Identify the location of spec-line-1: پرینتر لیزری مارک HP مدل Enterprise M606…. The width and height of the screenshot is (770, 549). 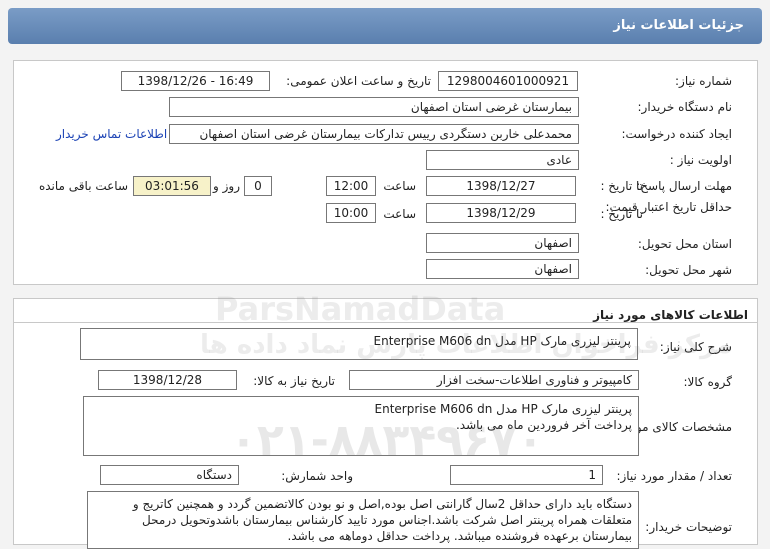
(503, 409).